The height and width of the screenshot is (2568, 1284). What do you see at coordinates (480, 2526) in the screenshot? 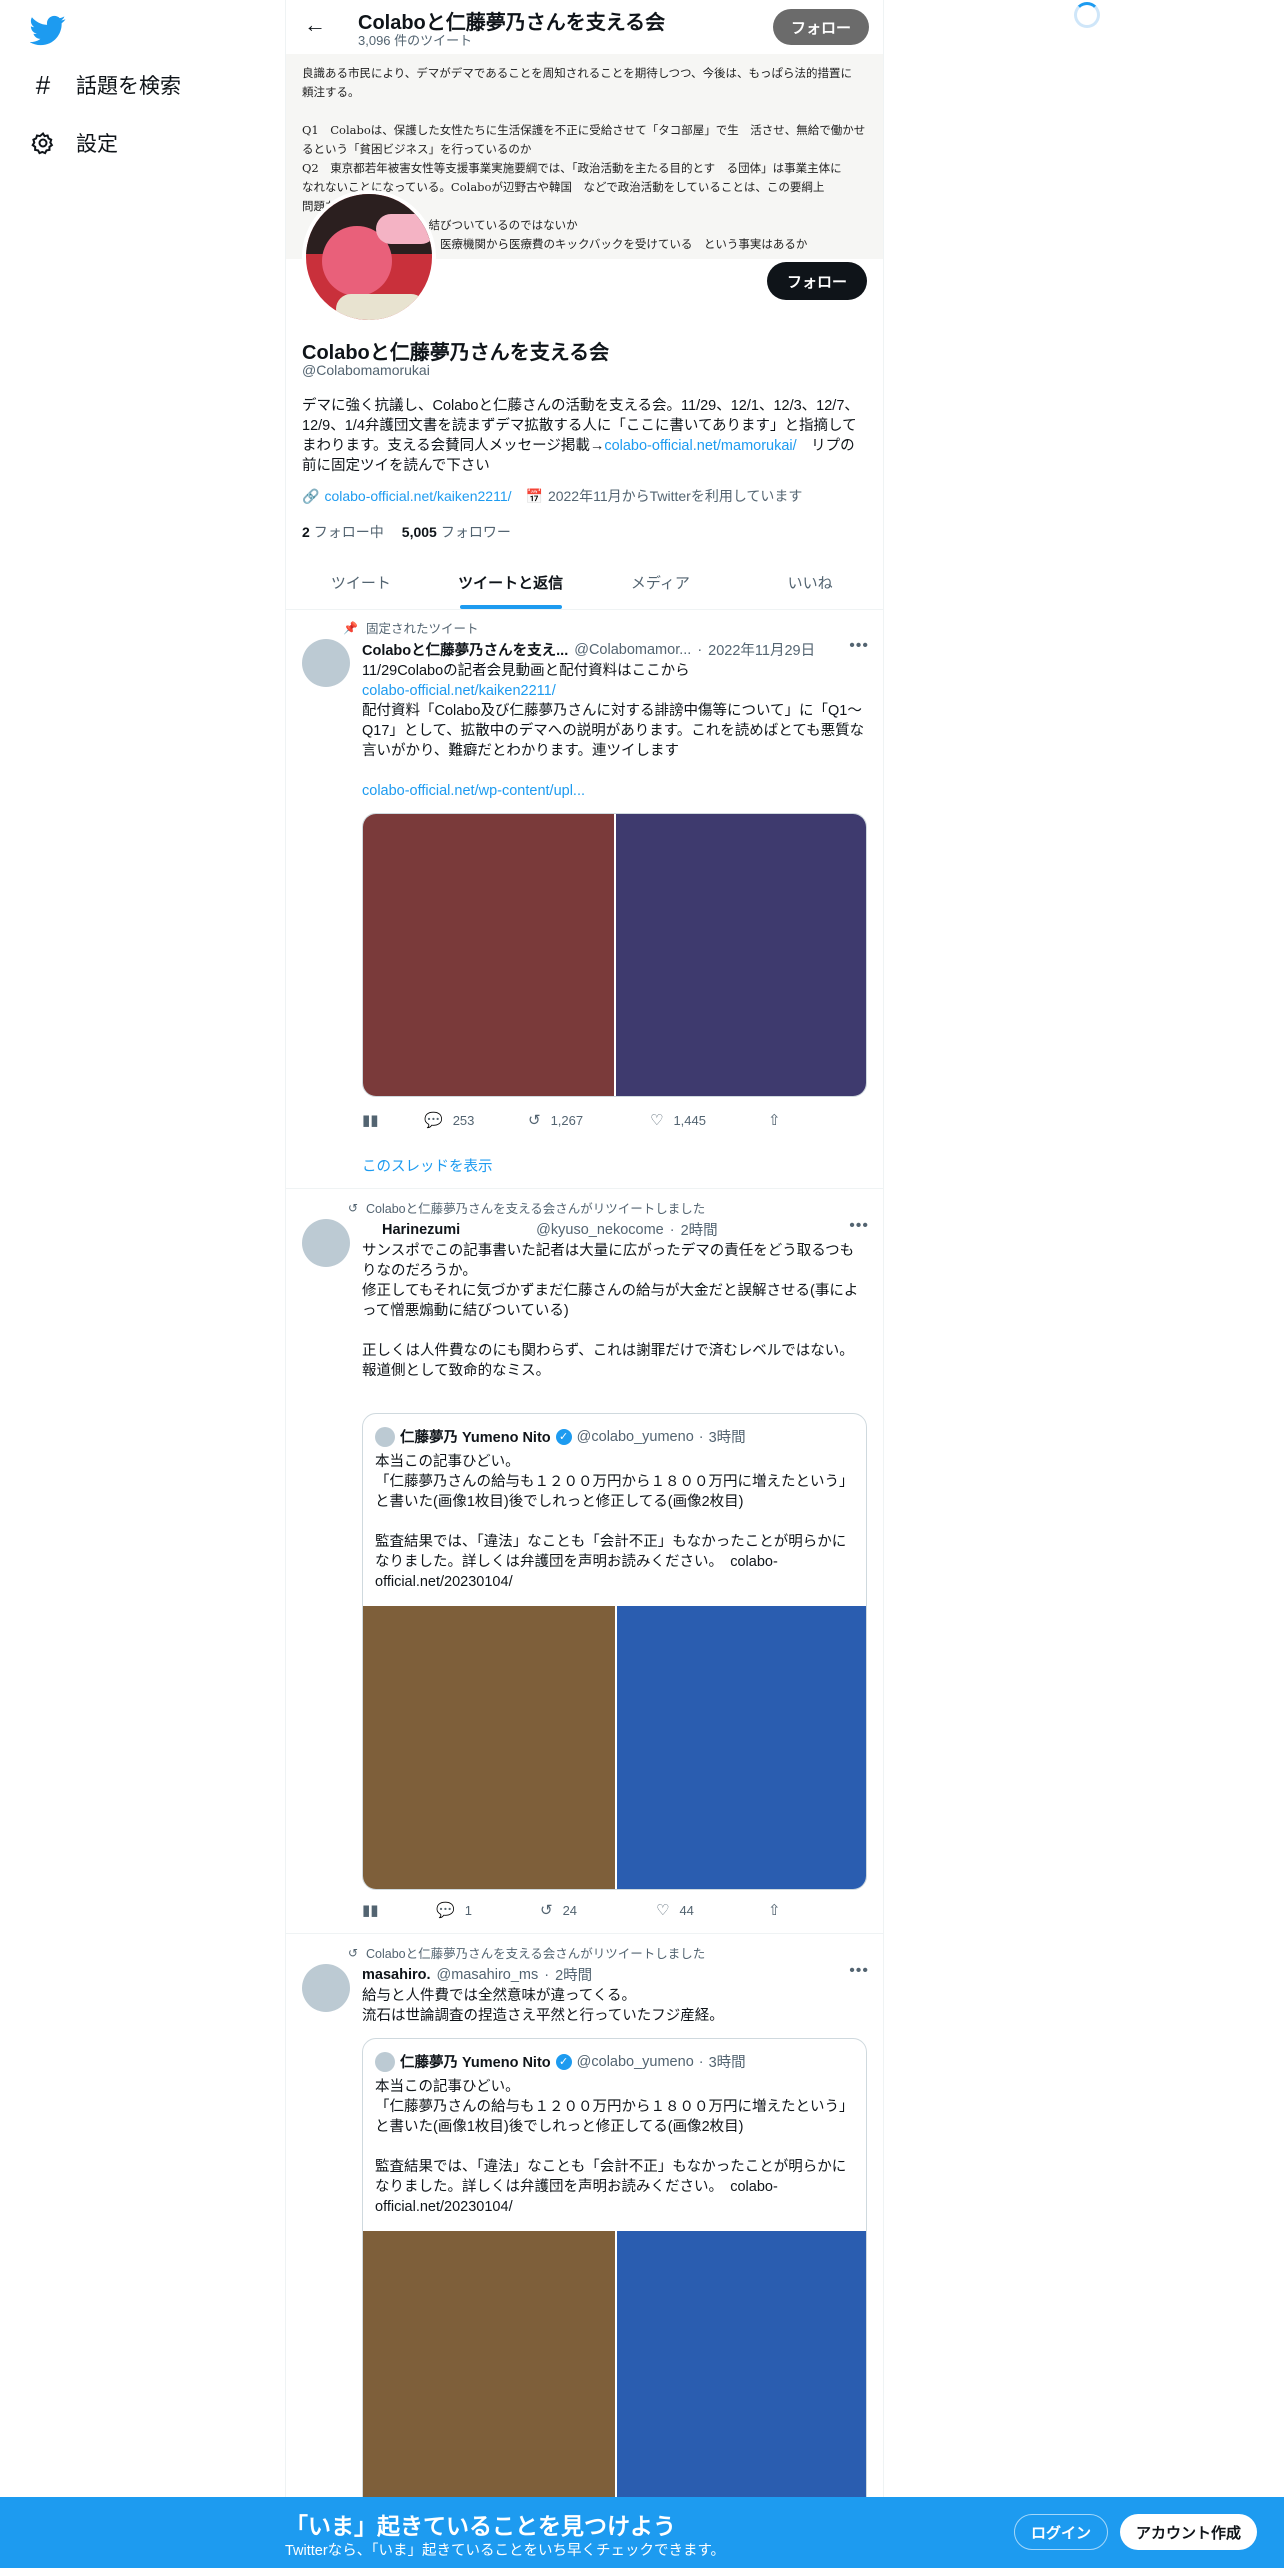
I see `signup-banner-title: 「いま」起きていることを見つけよう` at bounding box center [480, 2526].